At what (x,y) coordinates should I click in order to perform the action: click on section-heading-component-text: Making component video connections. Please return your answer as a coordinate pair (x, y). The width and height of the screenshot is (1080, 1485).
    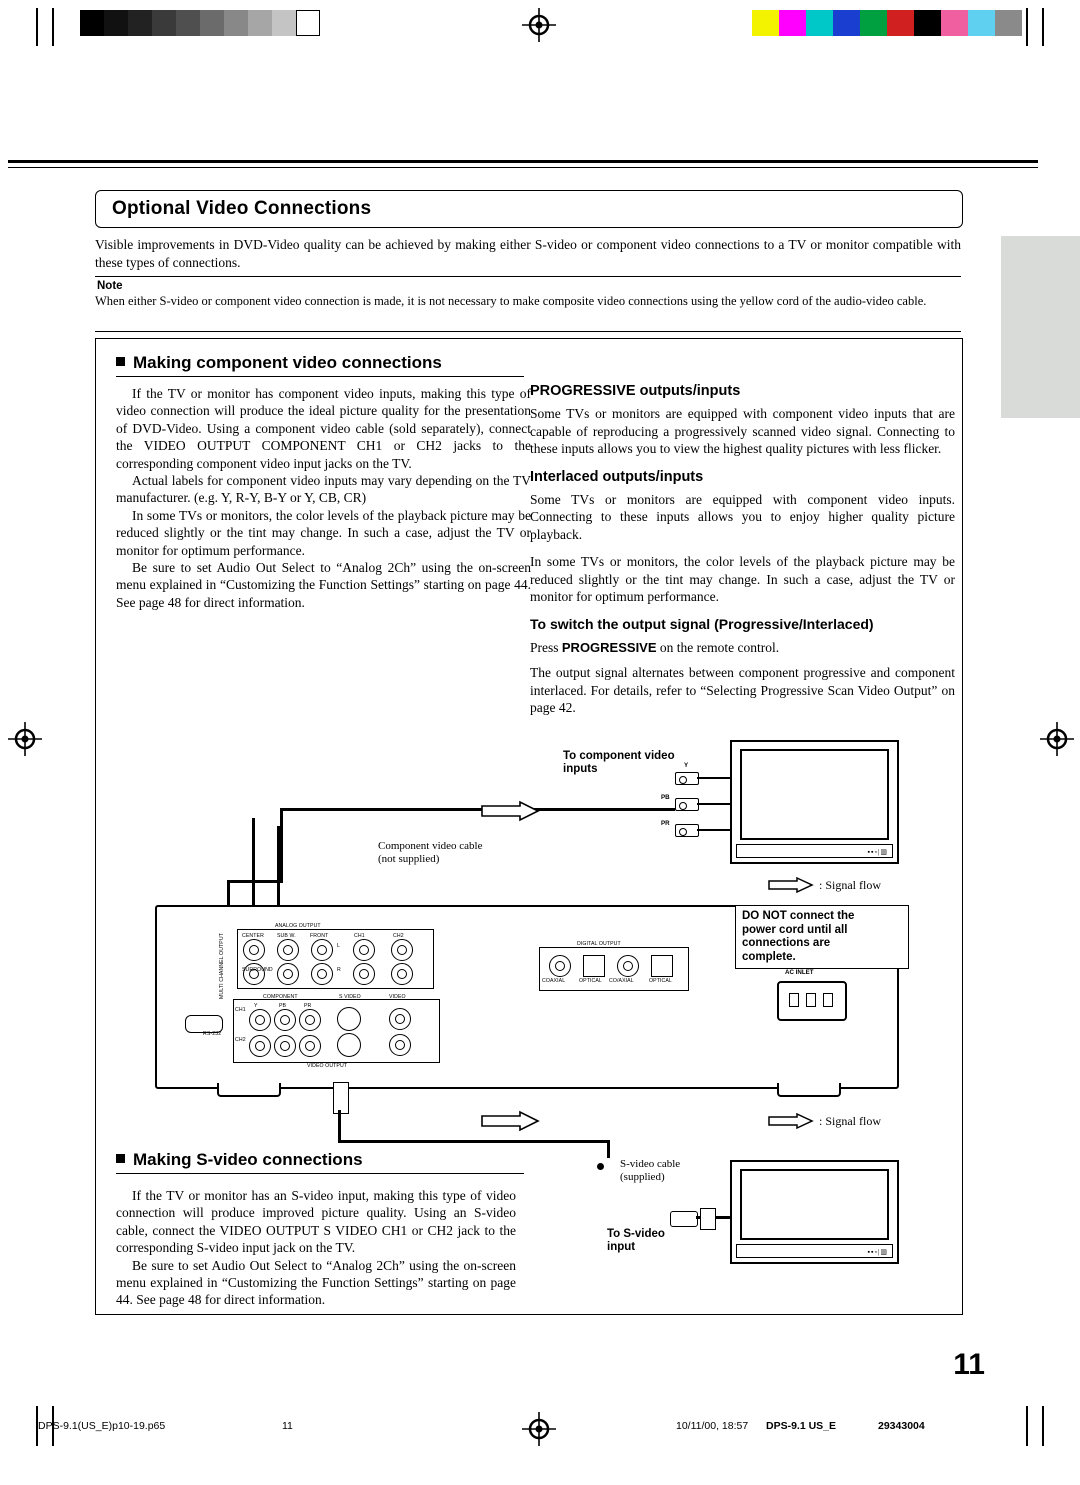
    Looking at the image, I should click on (287, 362).